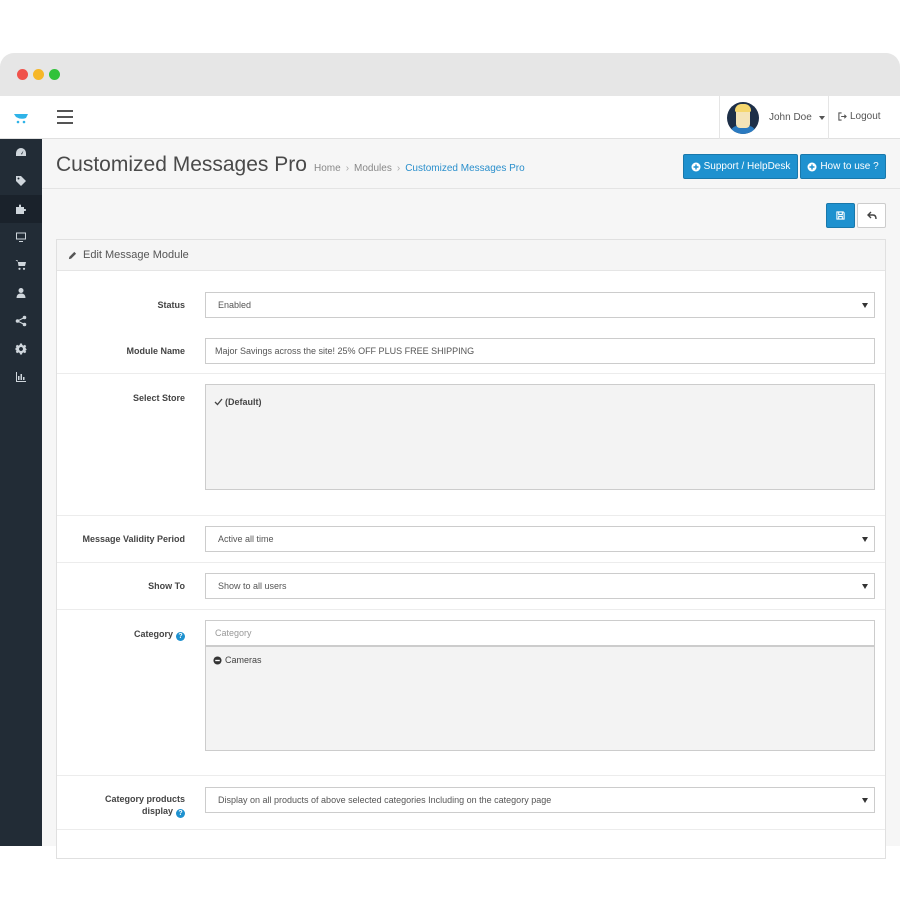 The height and width of the screenshot is (900, 900). Describe the element at coordinates (849, 166) in the screenshot. I see `how-to-use-label: How to use ?` at that location.